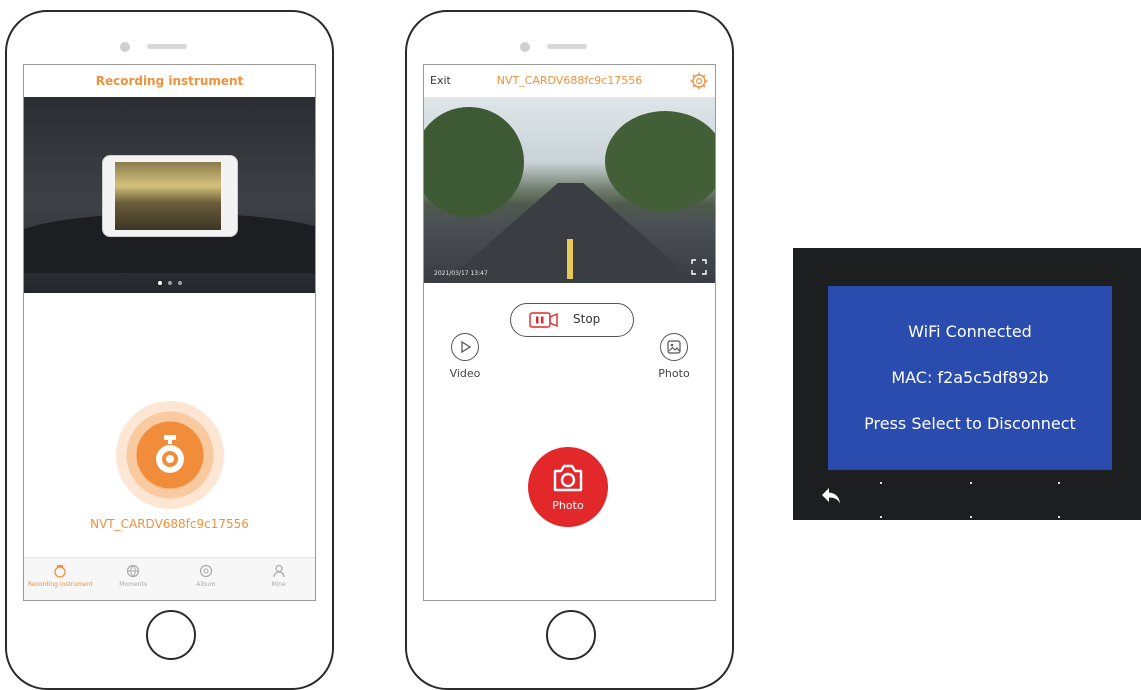 This screenshot has height=690, width=1141. Describe the element at coordinates (465, 373) in the screenshot. I see `video-mode-label: Video` at that location.